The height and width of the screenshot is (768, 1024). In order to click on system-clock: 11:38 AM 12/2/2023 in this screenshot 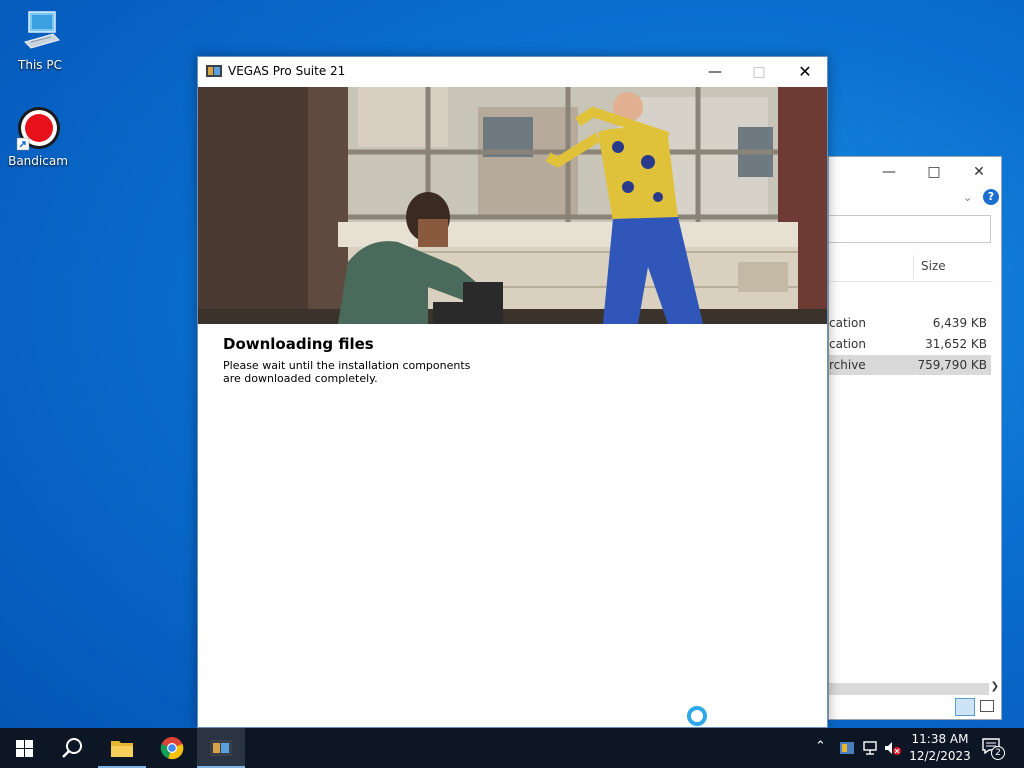, I will do `click(940, 748)`.